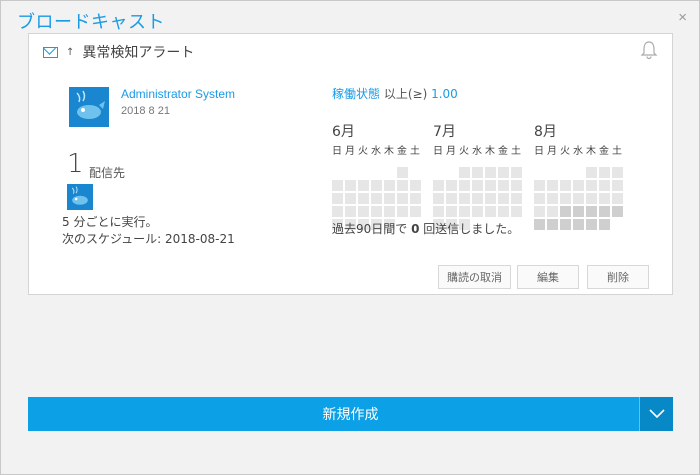 This screenshot has width=700, height=475. I want to click on unsubscribe-button: 購読の取消, so click(474, 277).